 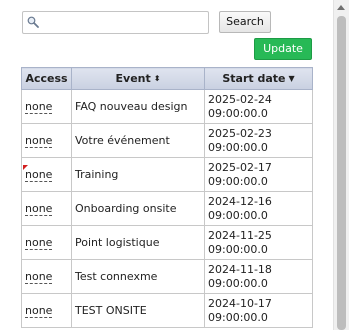 I want to click on event-name-cell: FAQ nouveau design, so click(x=138, y=106).